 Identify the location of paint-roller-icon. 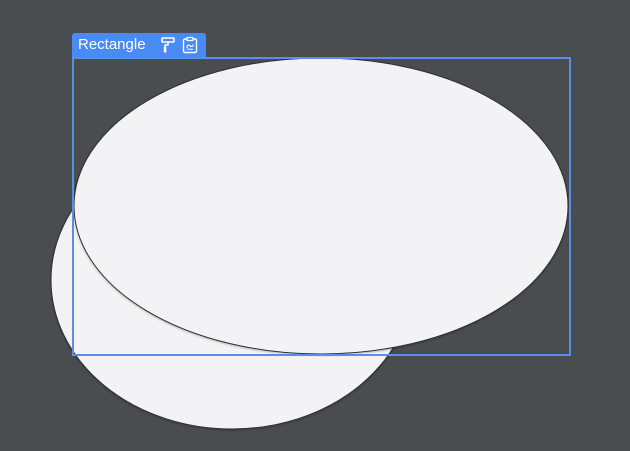
(168, 45).